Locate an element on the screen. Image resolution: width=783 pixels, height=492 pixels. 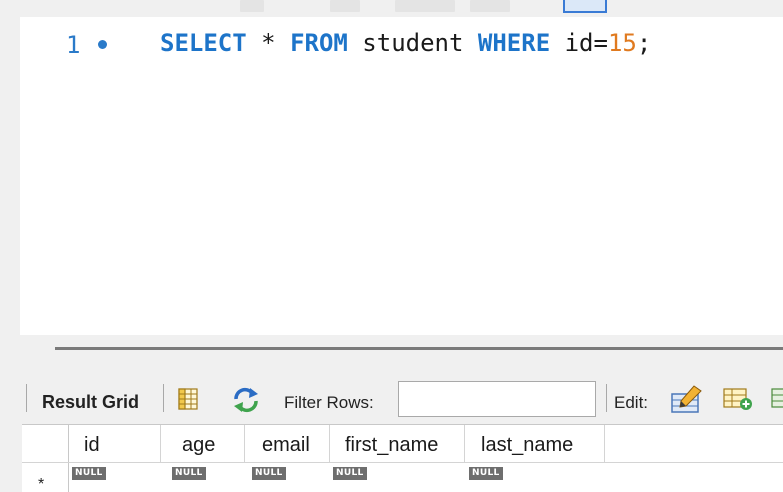
code-text: id= is located at coordinates (579, 43).